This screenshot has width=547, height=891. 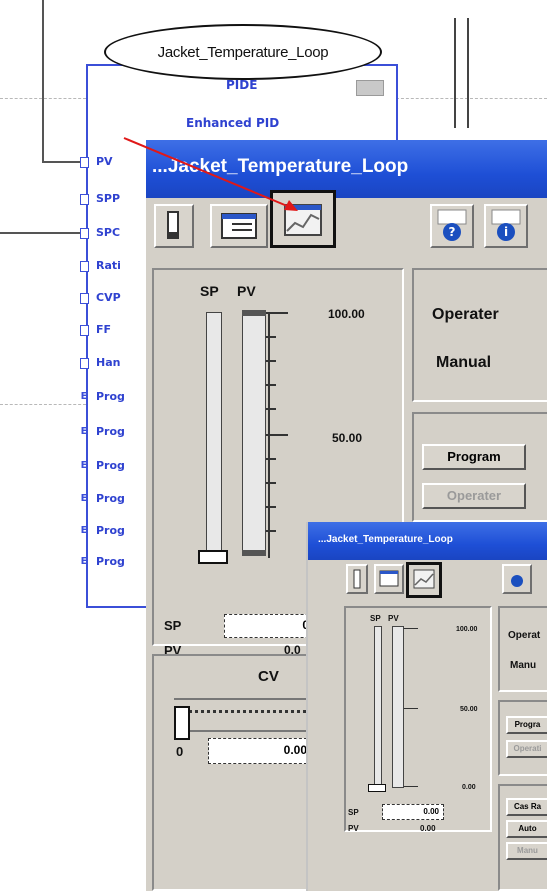 I want to click on manual-button: Manu, so click(x=526, y=851).